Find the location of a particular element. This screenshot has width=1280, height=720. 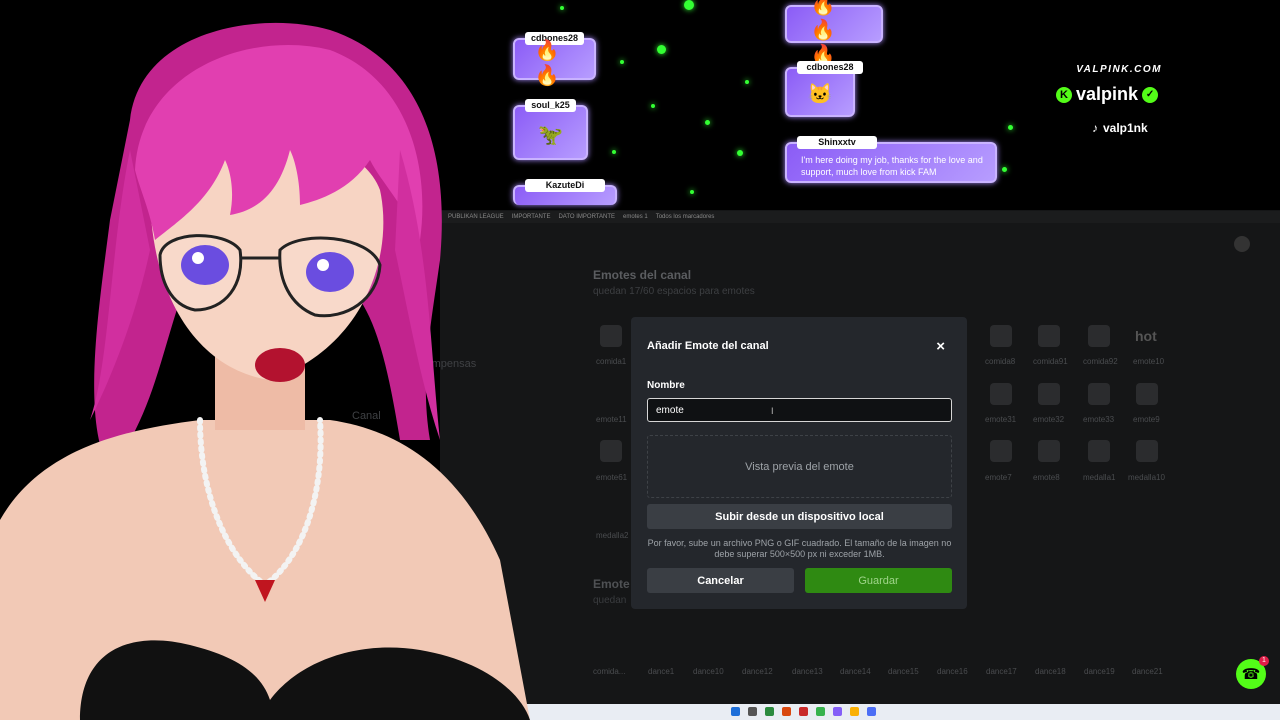

close-icon: × is located at coordinates (940, 346).